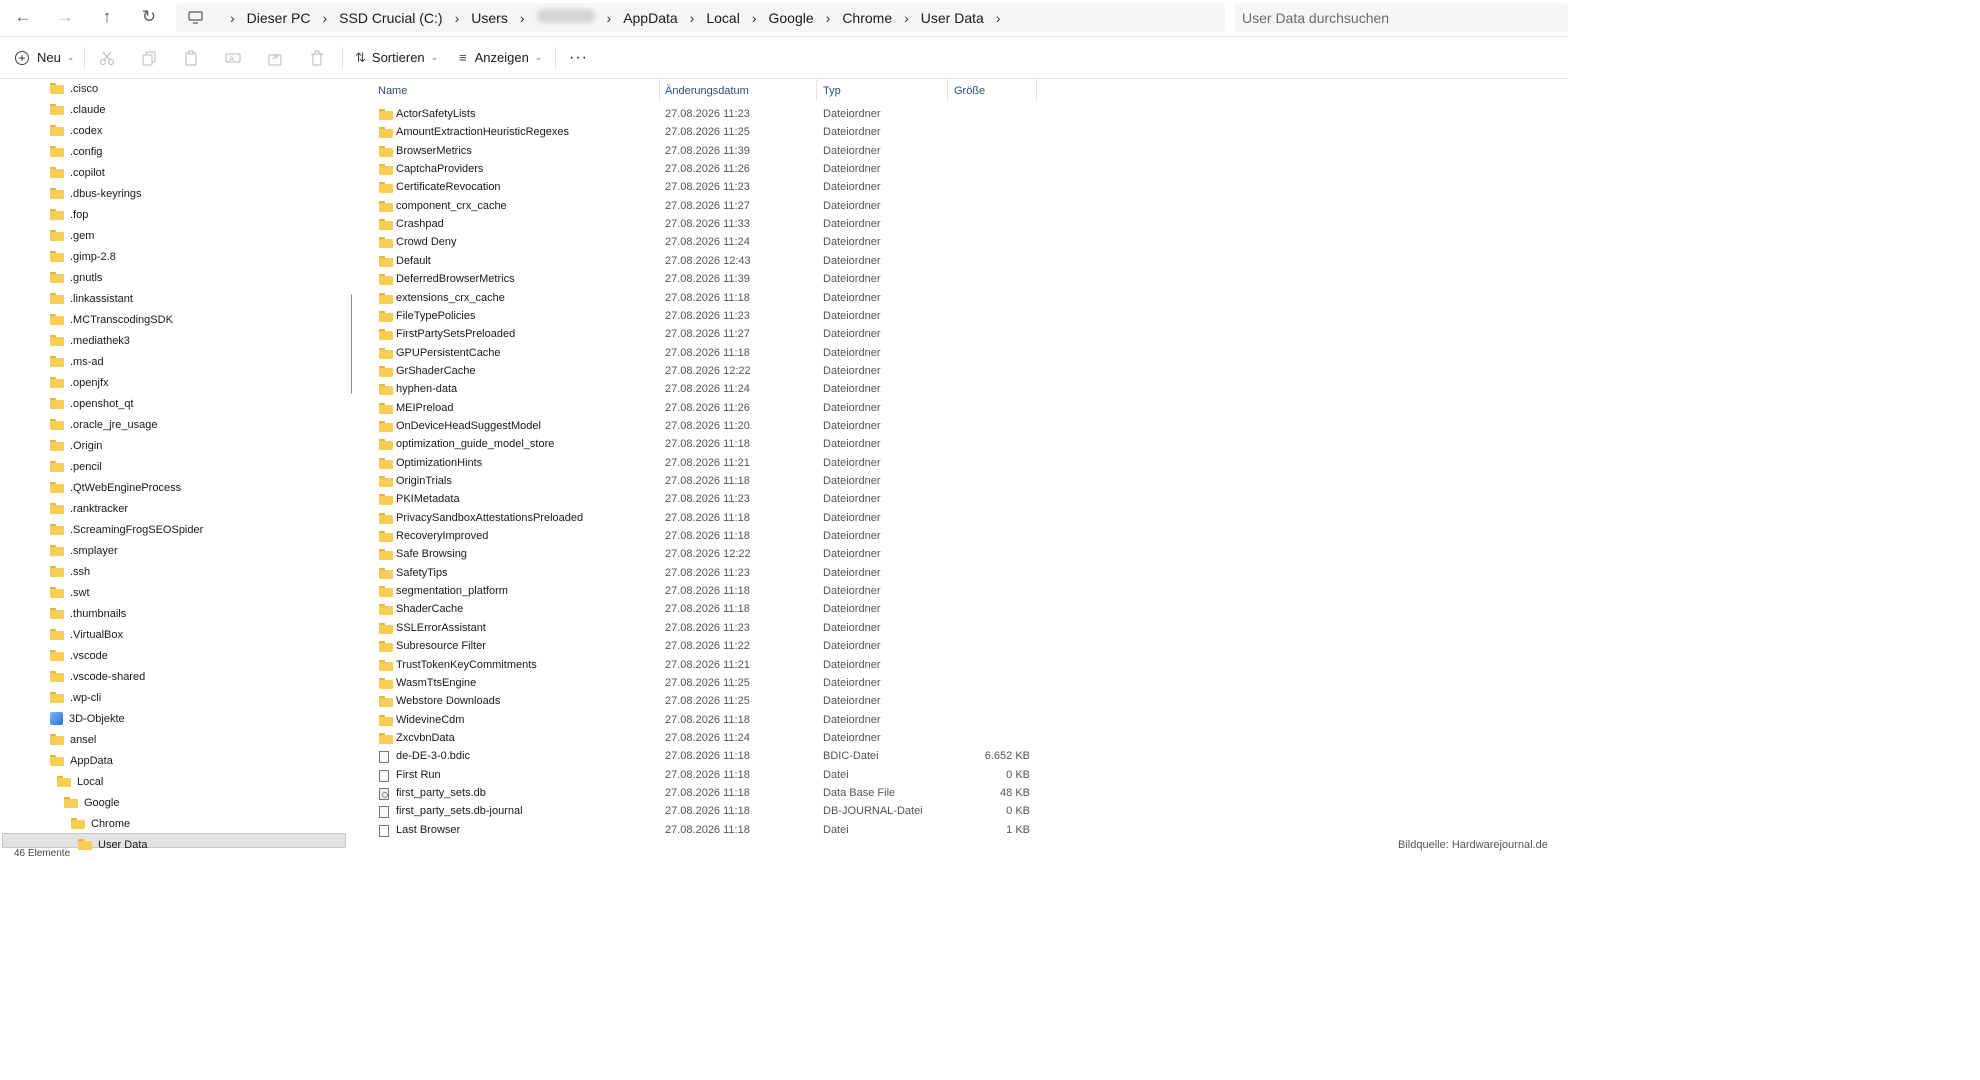  I want to click on column-header-date: Änderungsdatum, so click(740, 91).